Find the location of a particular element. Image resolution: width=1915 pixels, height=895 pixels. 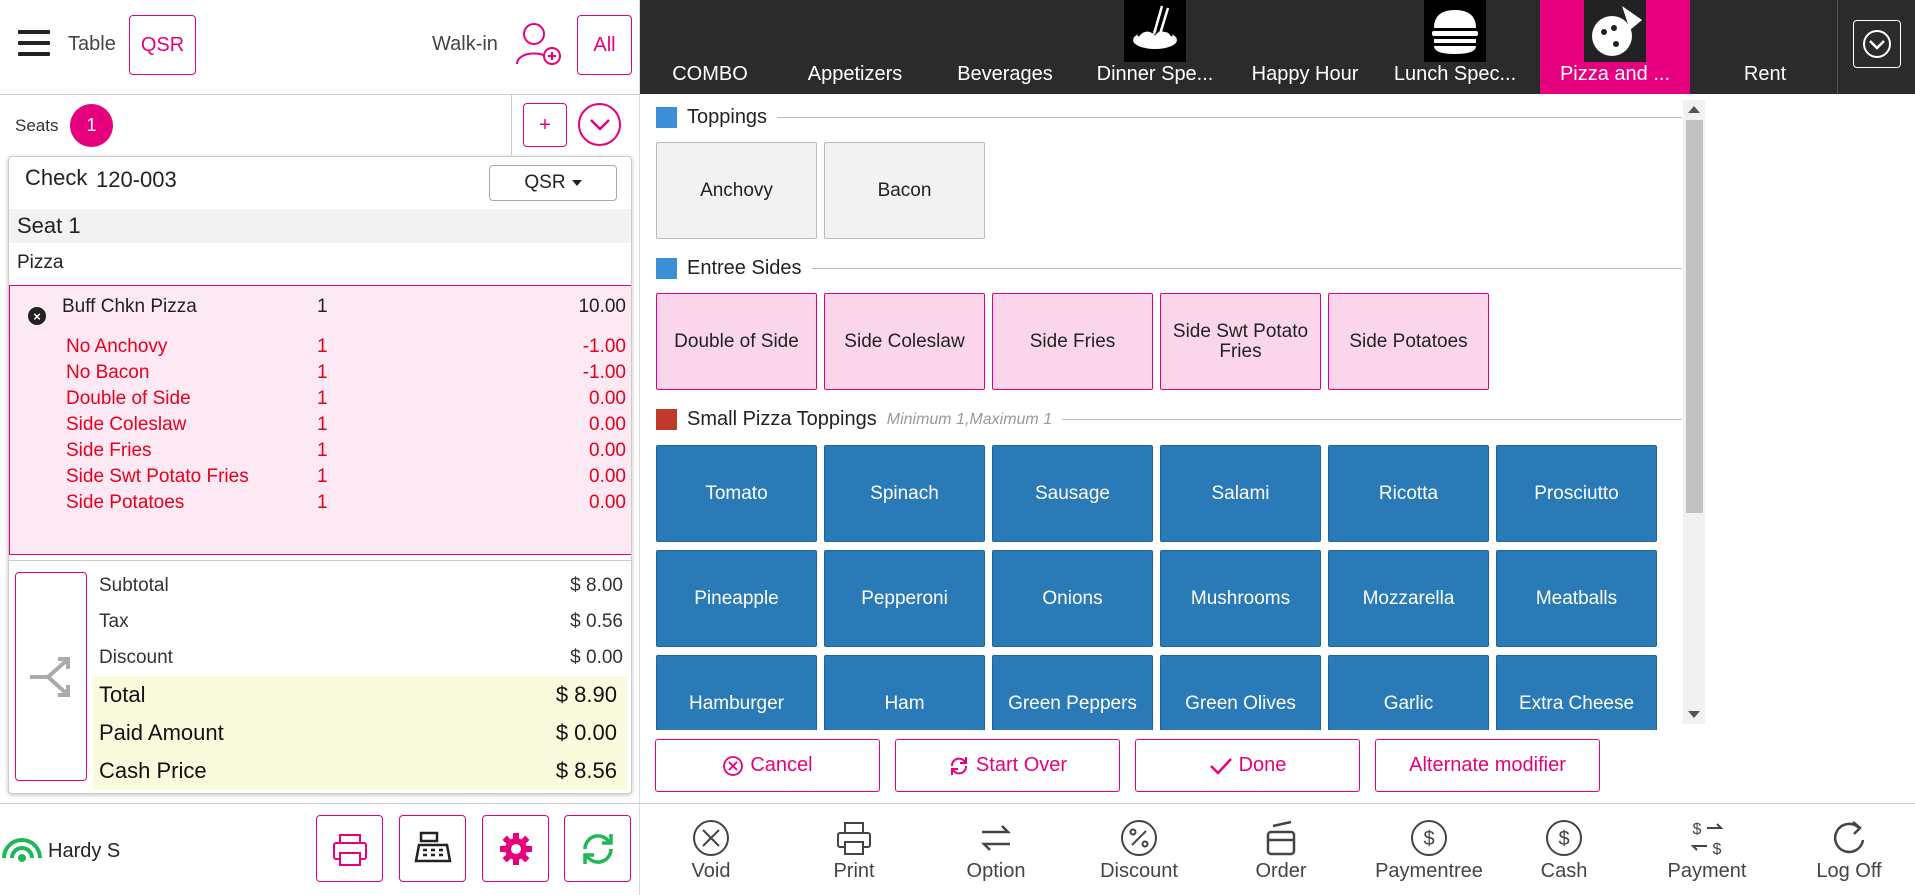

cash-price-value: $ 8.56 is located at coordinates (586, 770).